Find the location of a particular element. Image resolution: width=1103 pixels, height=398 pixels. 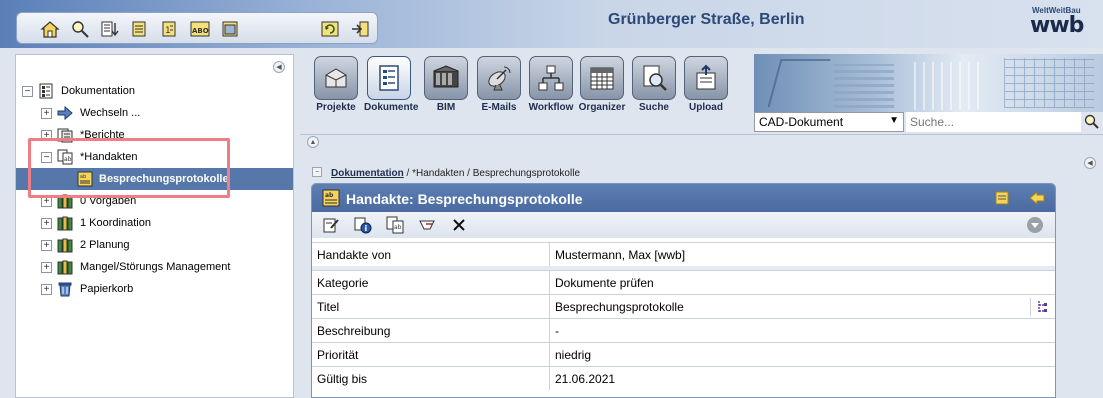

list-numbered-icon: 1 is located at coordinates (170, 29).